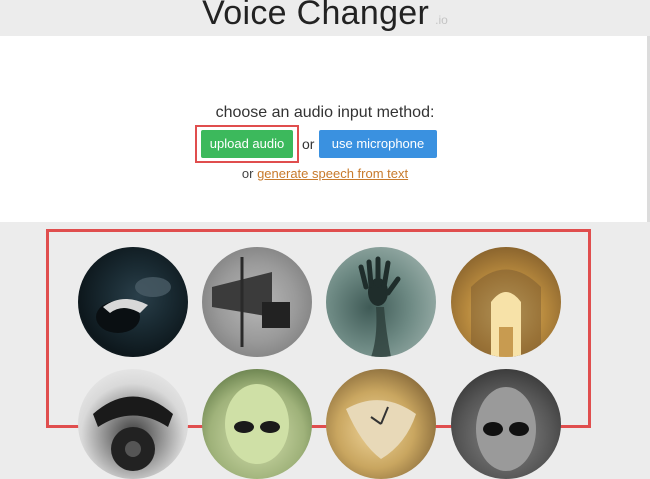 The image size is (650, 479). I want to click on grey-alien-thumbnail, so click(506, 424).